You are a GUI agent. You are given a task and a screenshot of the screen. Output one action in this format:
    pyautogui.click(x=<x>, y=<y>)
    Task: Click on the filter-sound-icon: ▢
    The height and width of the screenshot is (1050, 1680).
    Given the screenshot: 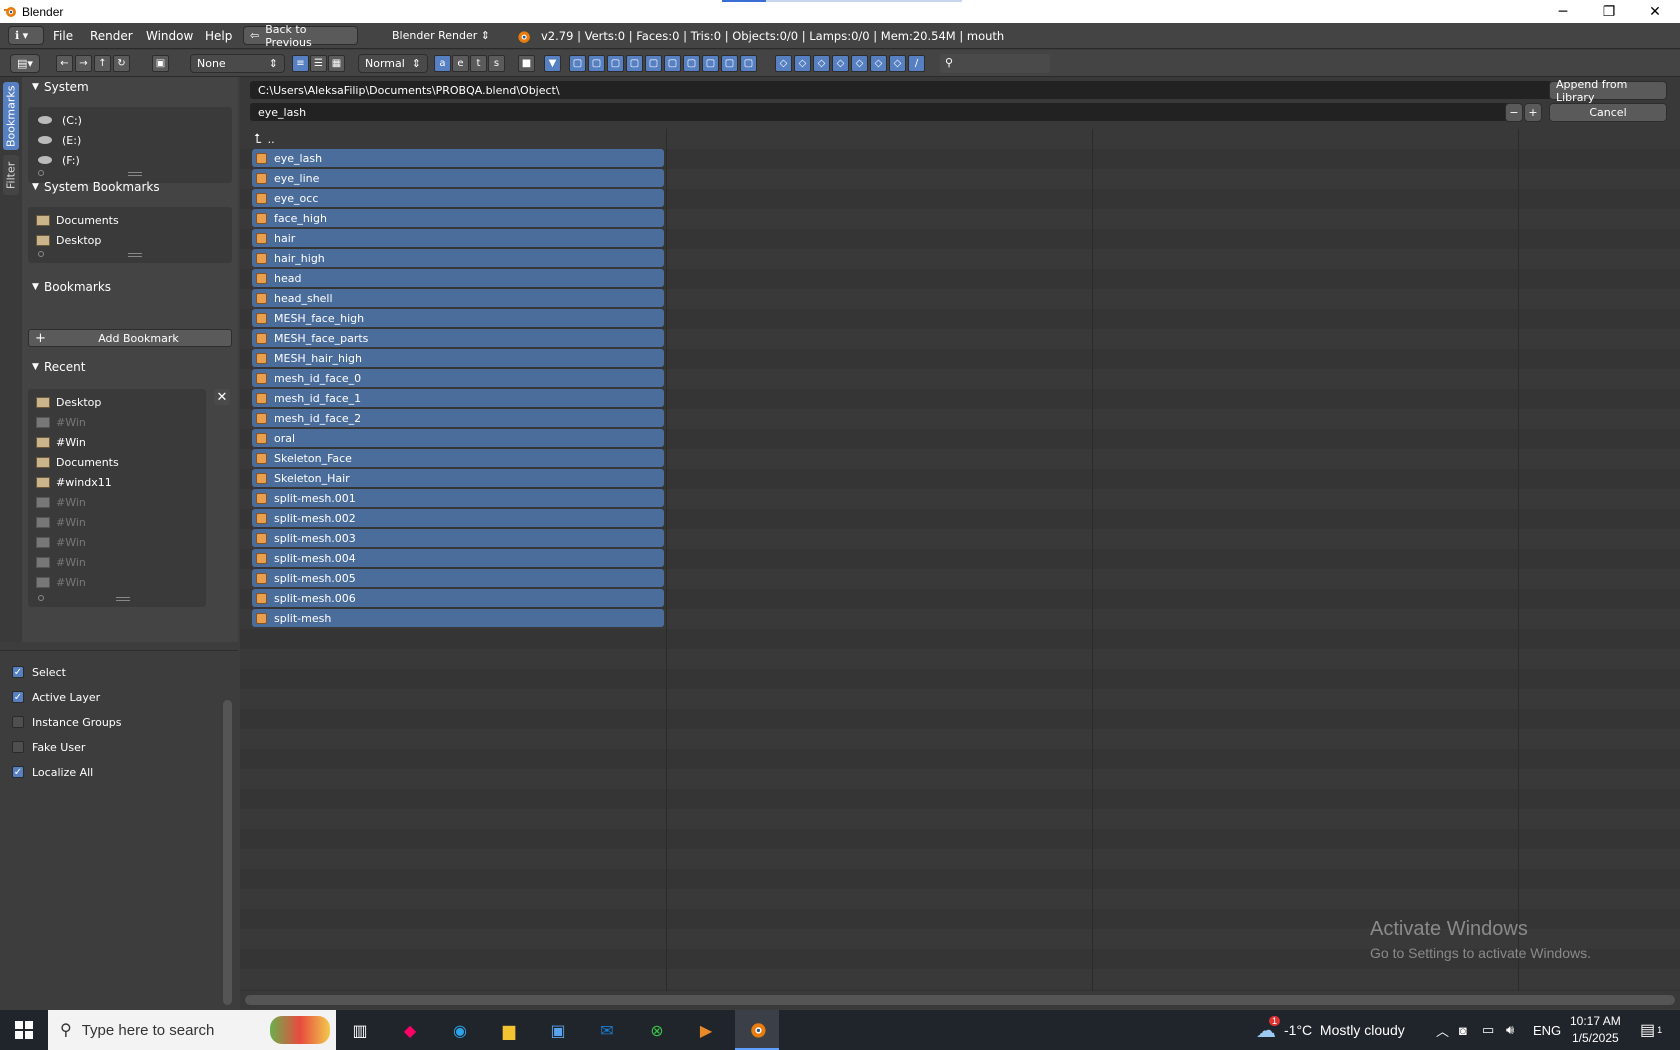 What is the action you would take?
    pyautogui.click(x=710, y=63)
    